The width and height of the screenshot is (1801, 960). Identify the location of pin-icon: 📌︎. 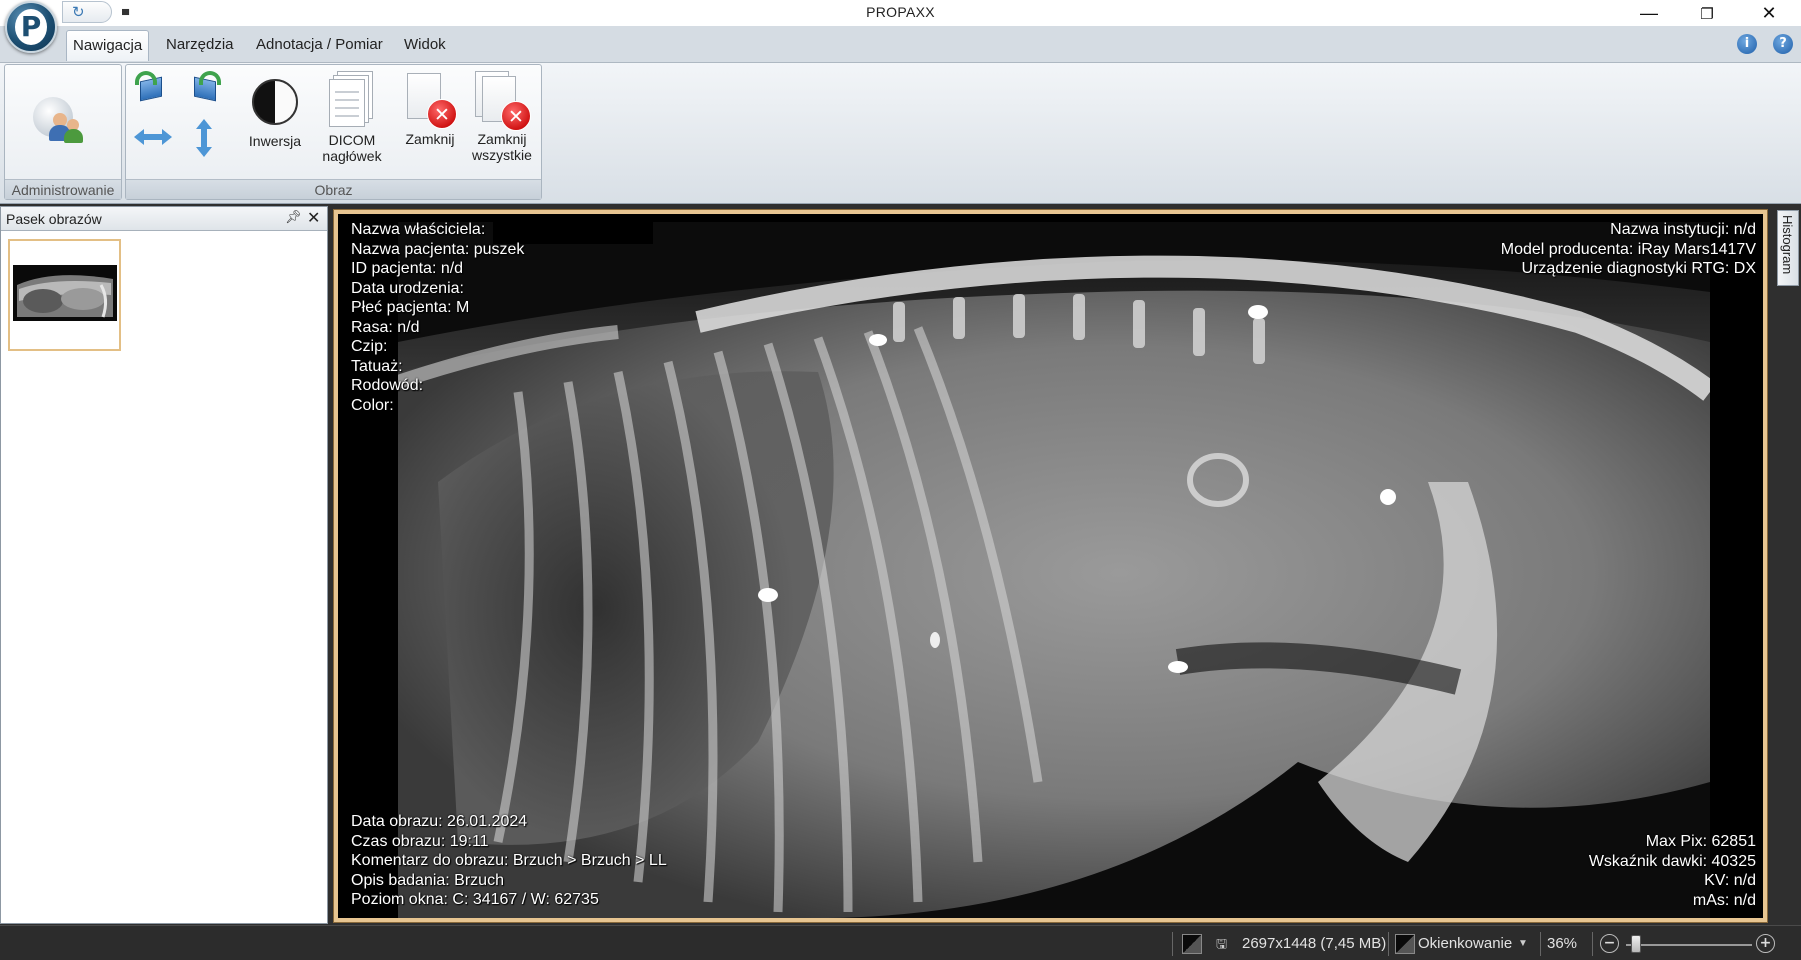
(293, 217).